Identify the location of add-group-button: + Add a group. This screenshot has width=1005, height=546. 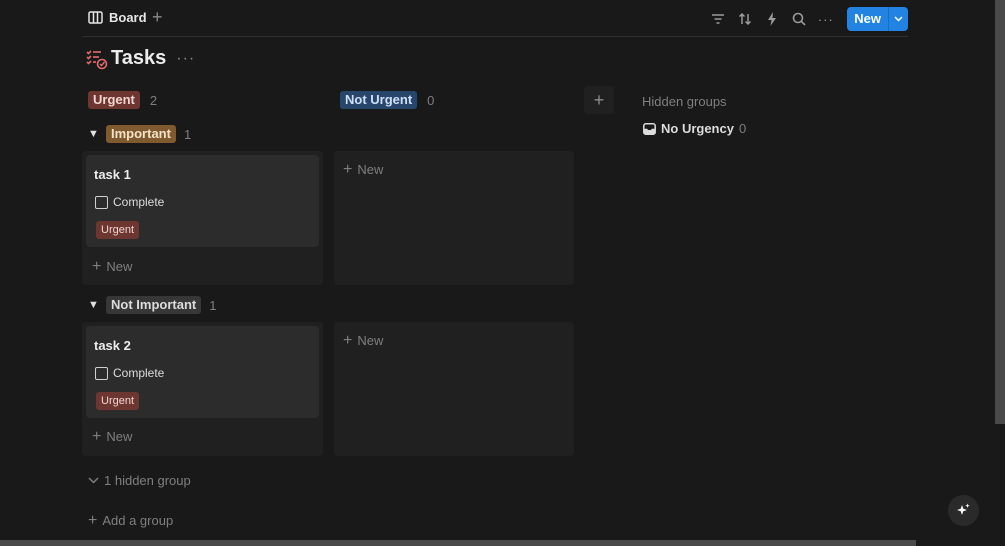
(131, 520).